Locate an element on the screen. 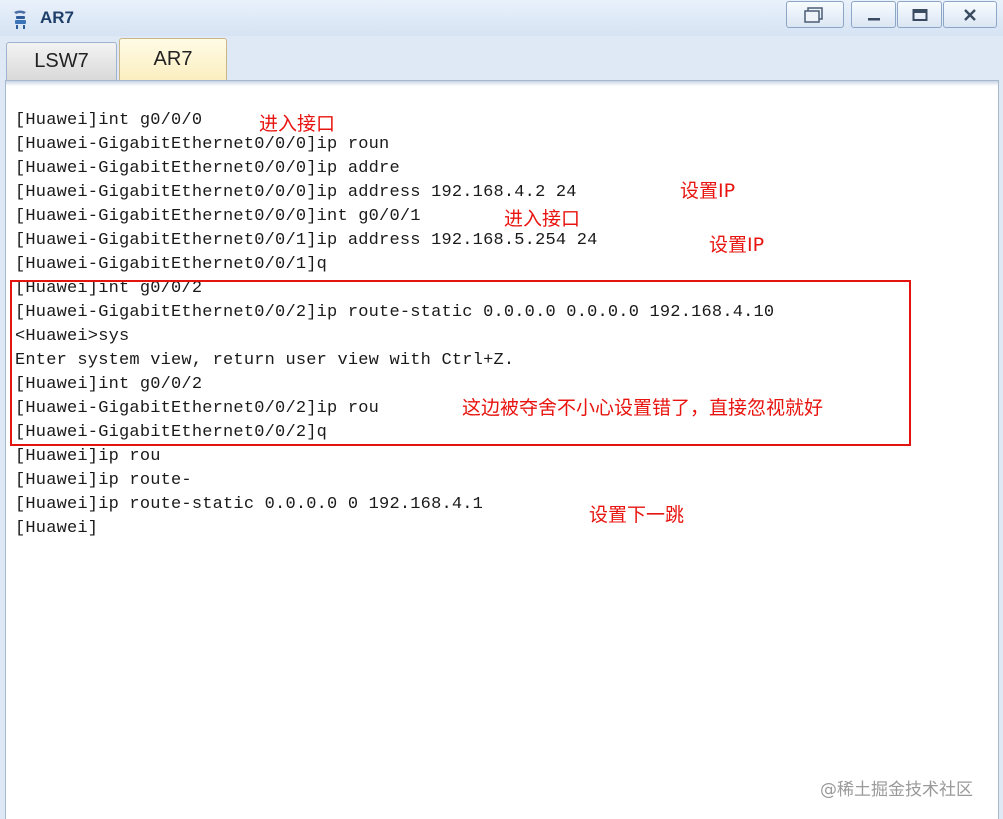 The image size is (1003, 819). terminal-line: [Huawei-GigabitEthernet0/0/0]int g0/0/1 is located at coordinates (218, 216).